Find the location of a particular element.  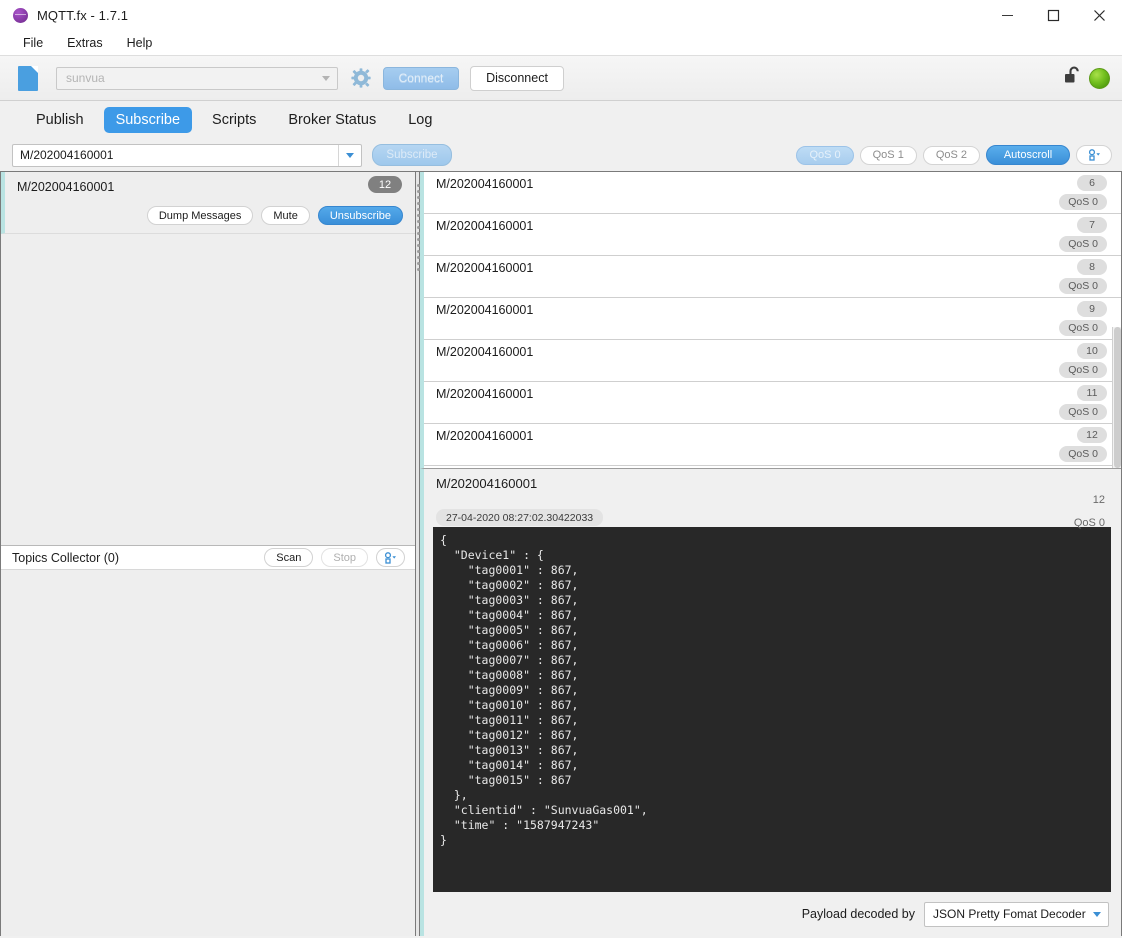

message-index-badge: 11 is located at coordinates (1092, 393).